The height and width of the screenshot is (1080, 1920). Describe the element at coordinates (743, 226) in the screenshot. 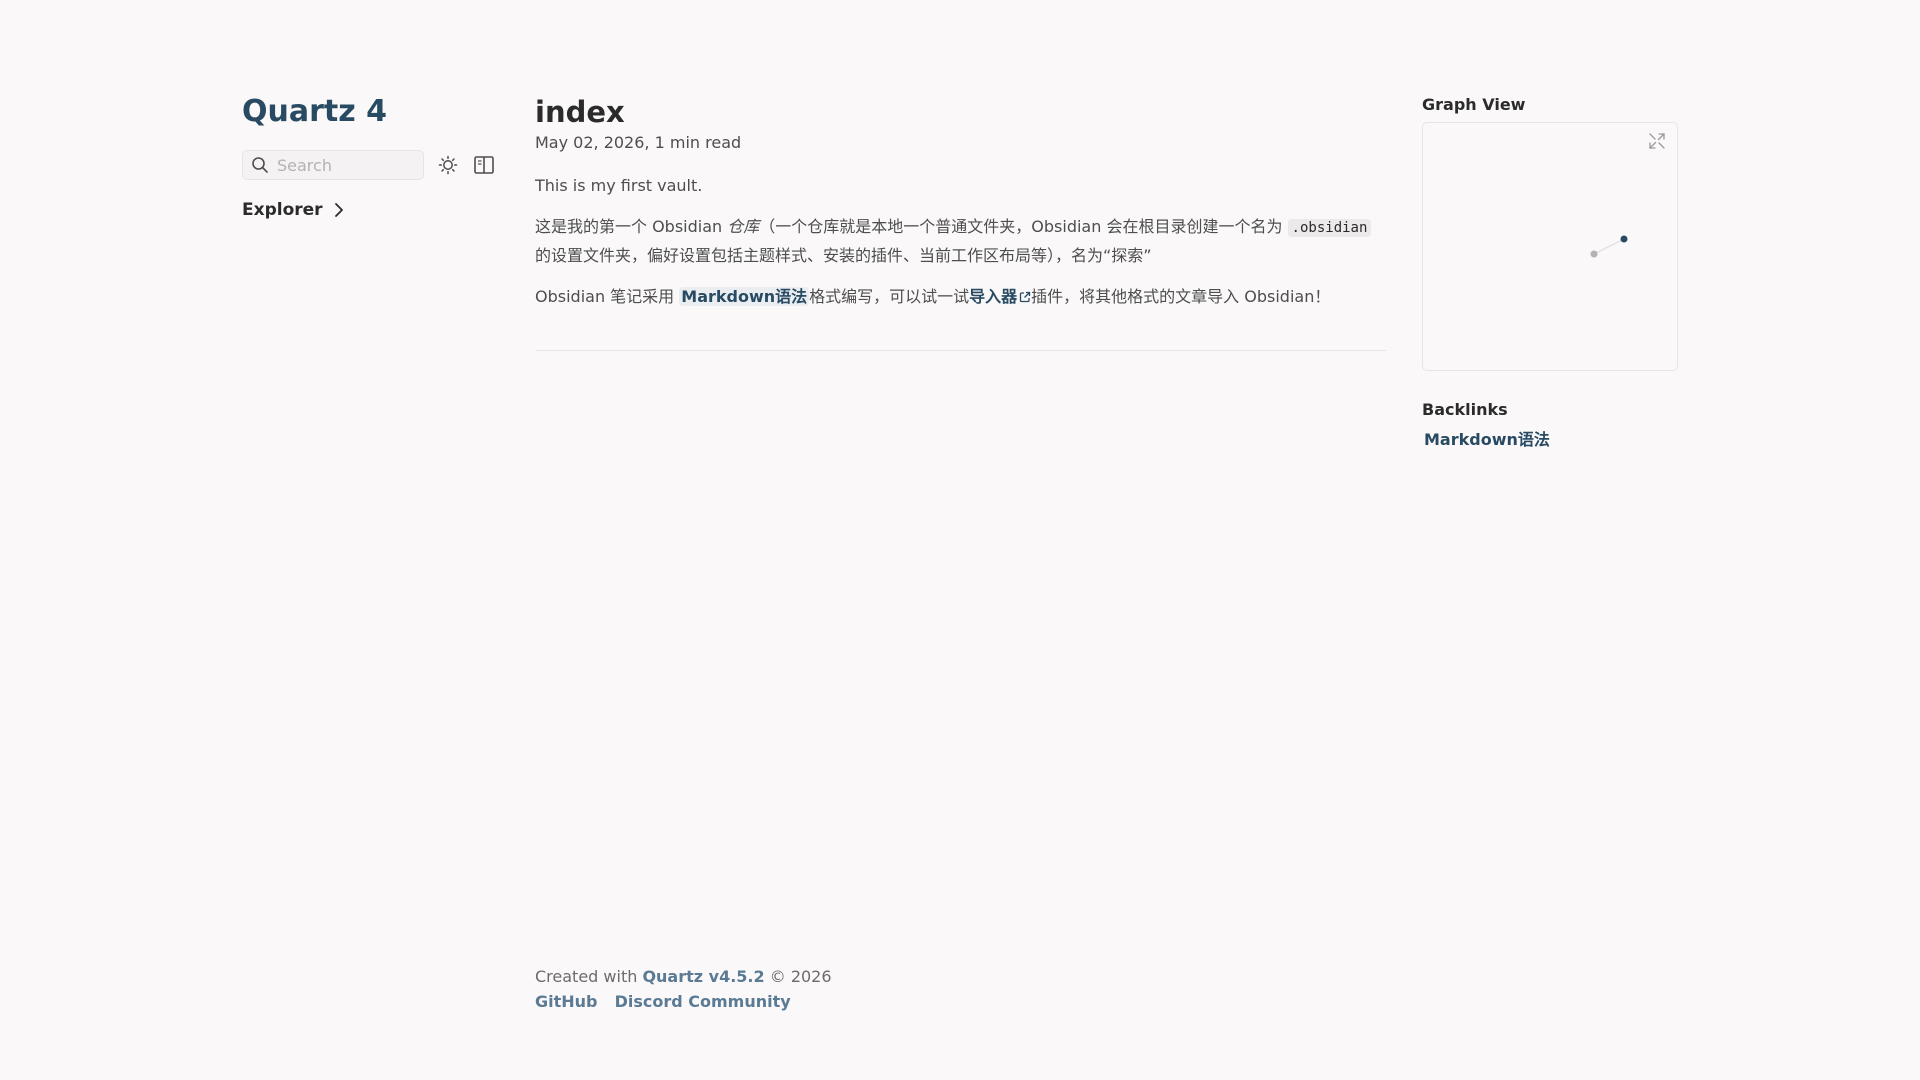

I see `p2-emphasis: 仓库` at that location.